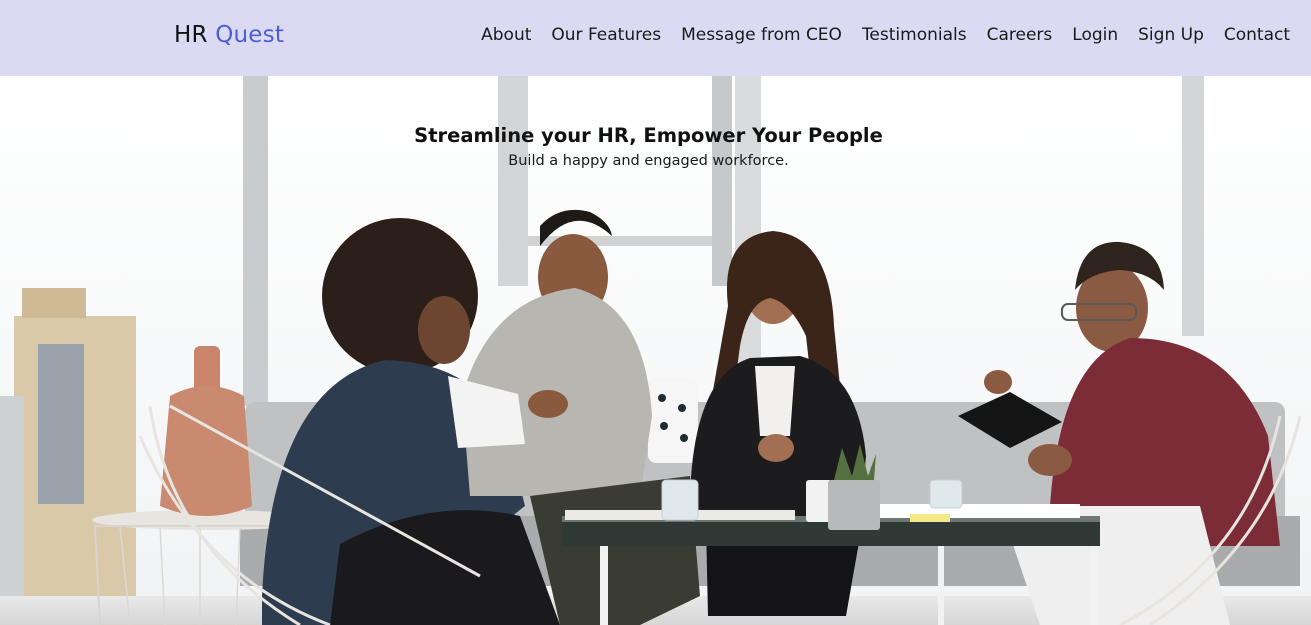 The image size is (1311, 625). I want to click on nav-link-login: Login, so click(1095, 35).